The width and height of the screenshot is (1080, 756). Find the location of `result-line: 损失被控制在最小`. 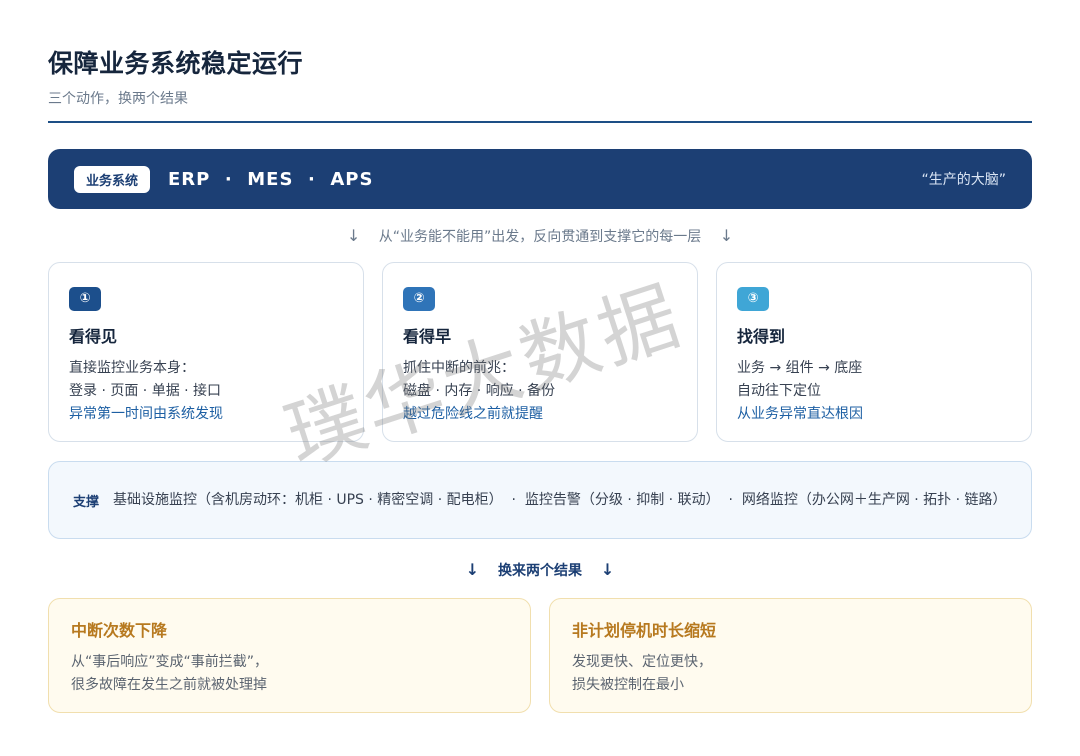

result-line: 损失被控制在最小 is located at coordinates (628, 685).